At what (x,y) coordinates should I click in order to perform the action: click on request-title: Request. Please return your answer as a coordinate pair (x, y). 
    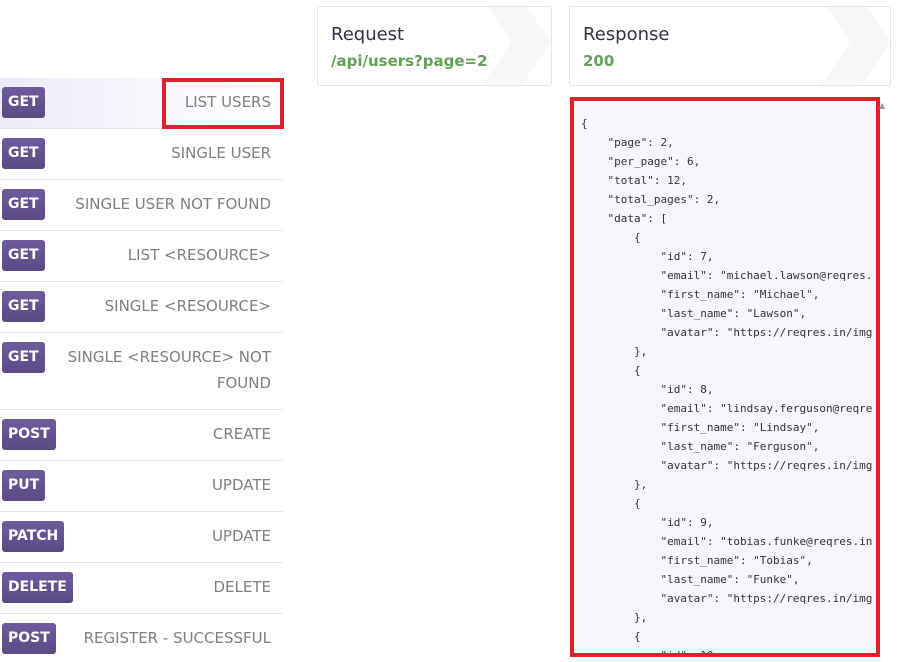
    Looking at the image, I should click on (368, 34).